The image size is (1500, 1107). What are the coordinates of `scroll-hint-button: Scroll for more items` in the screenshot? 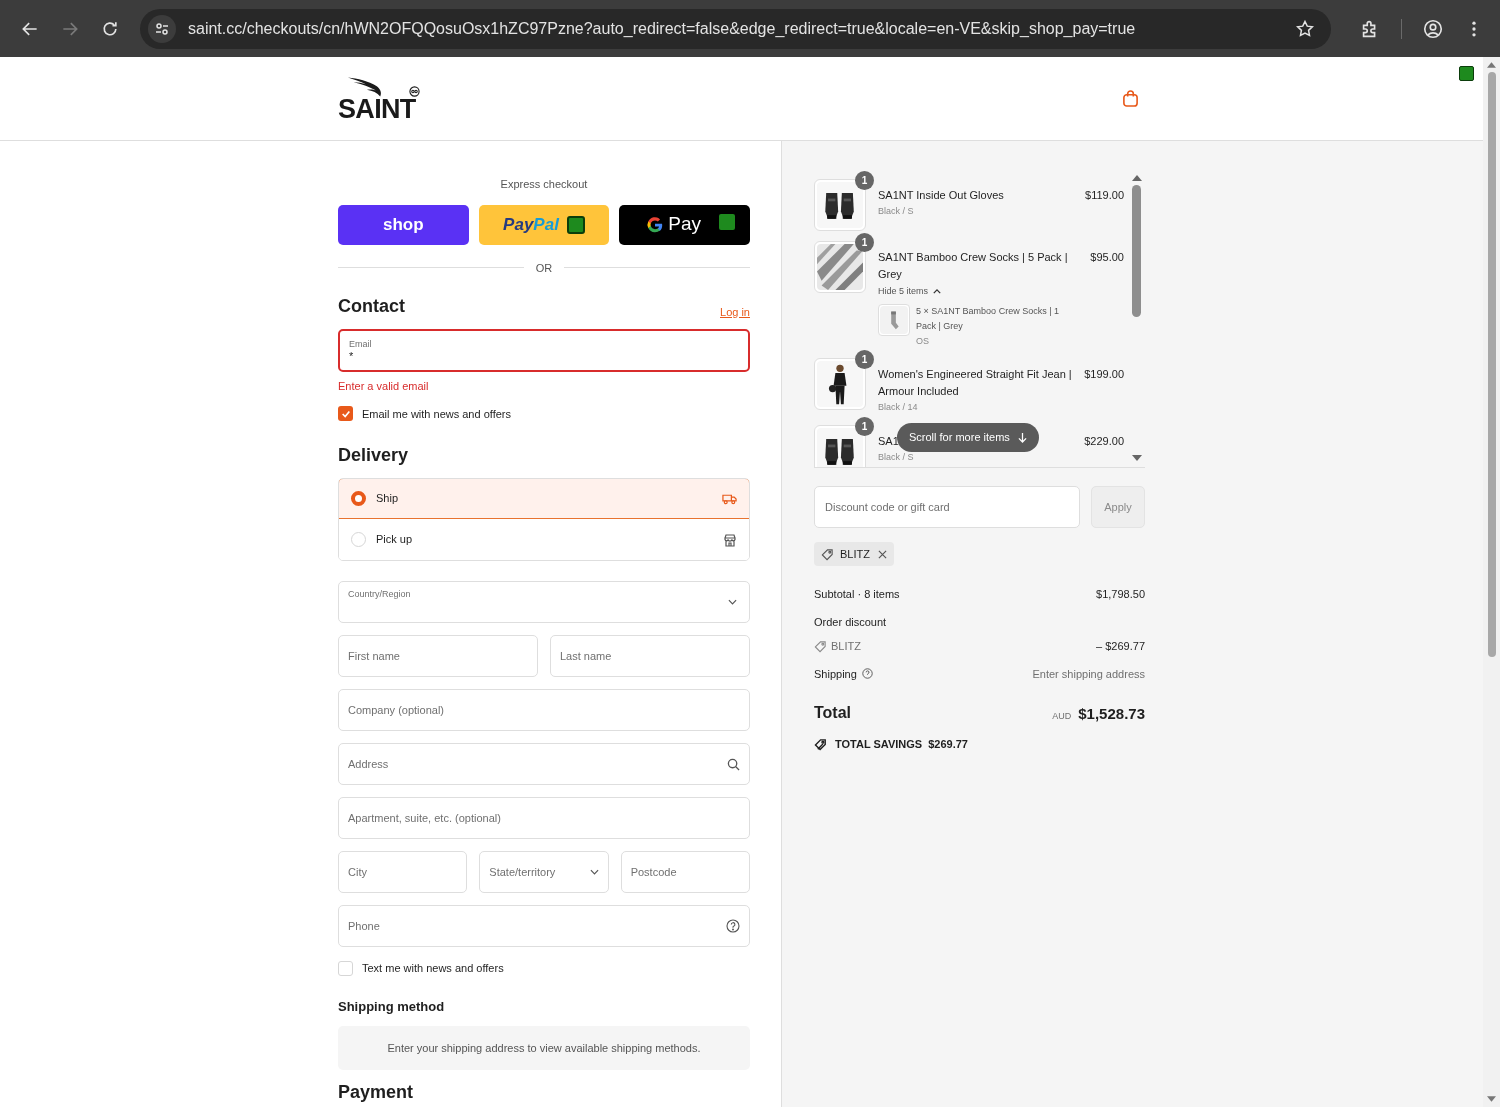 It's located at (968, 437).